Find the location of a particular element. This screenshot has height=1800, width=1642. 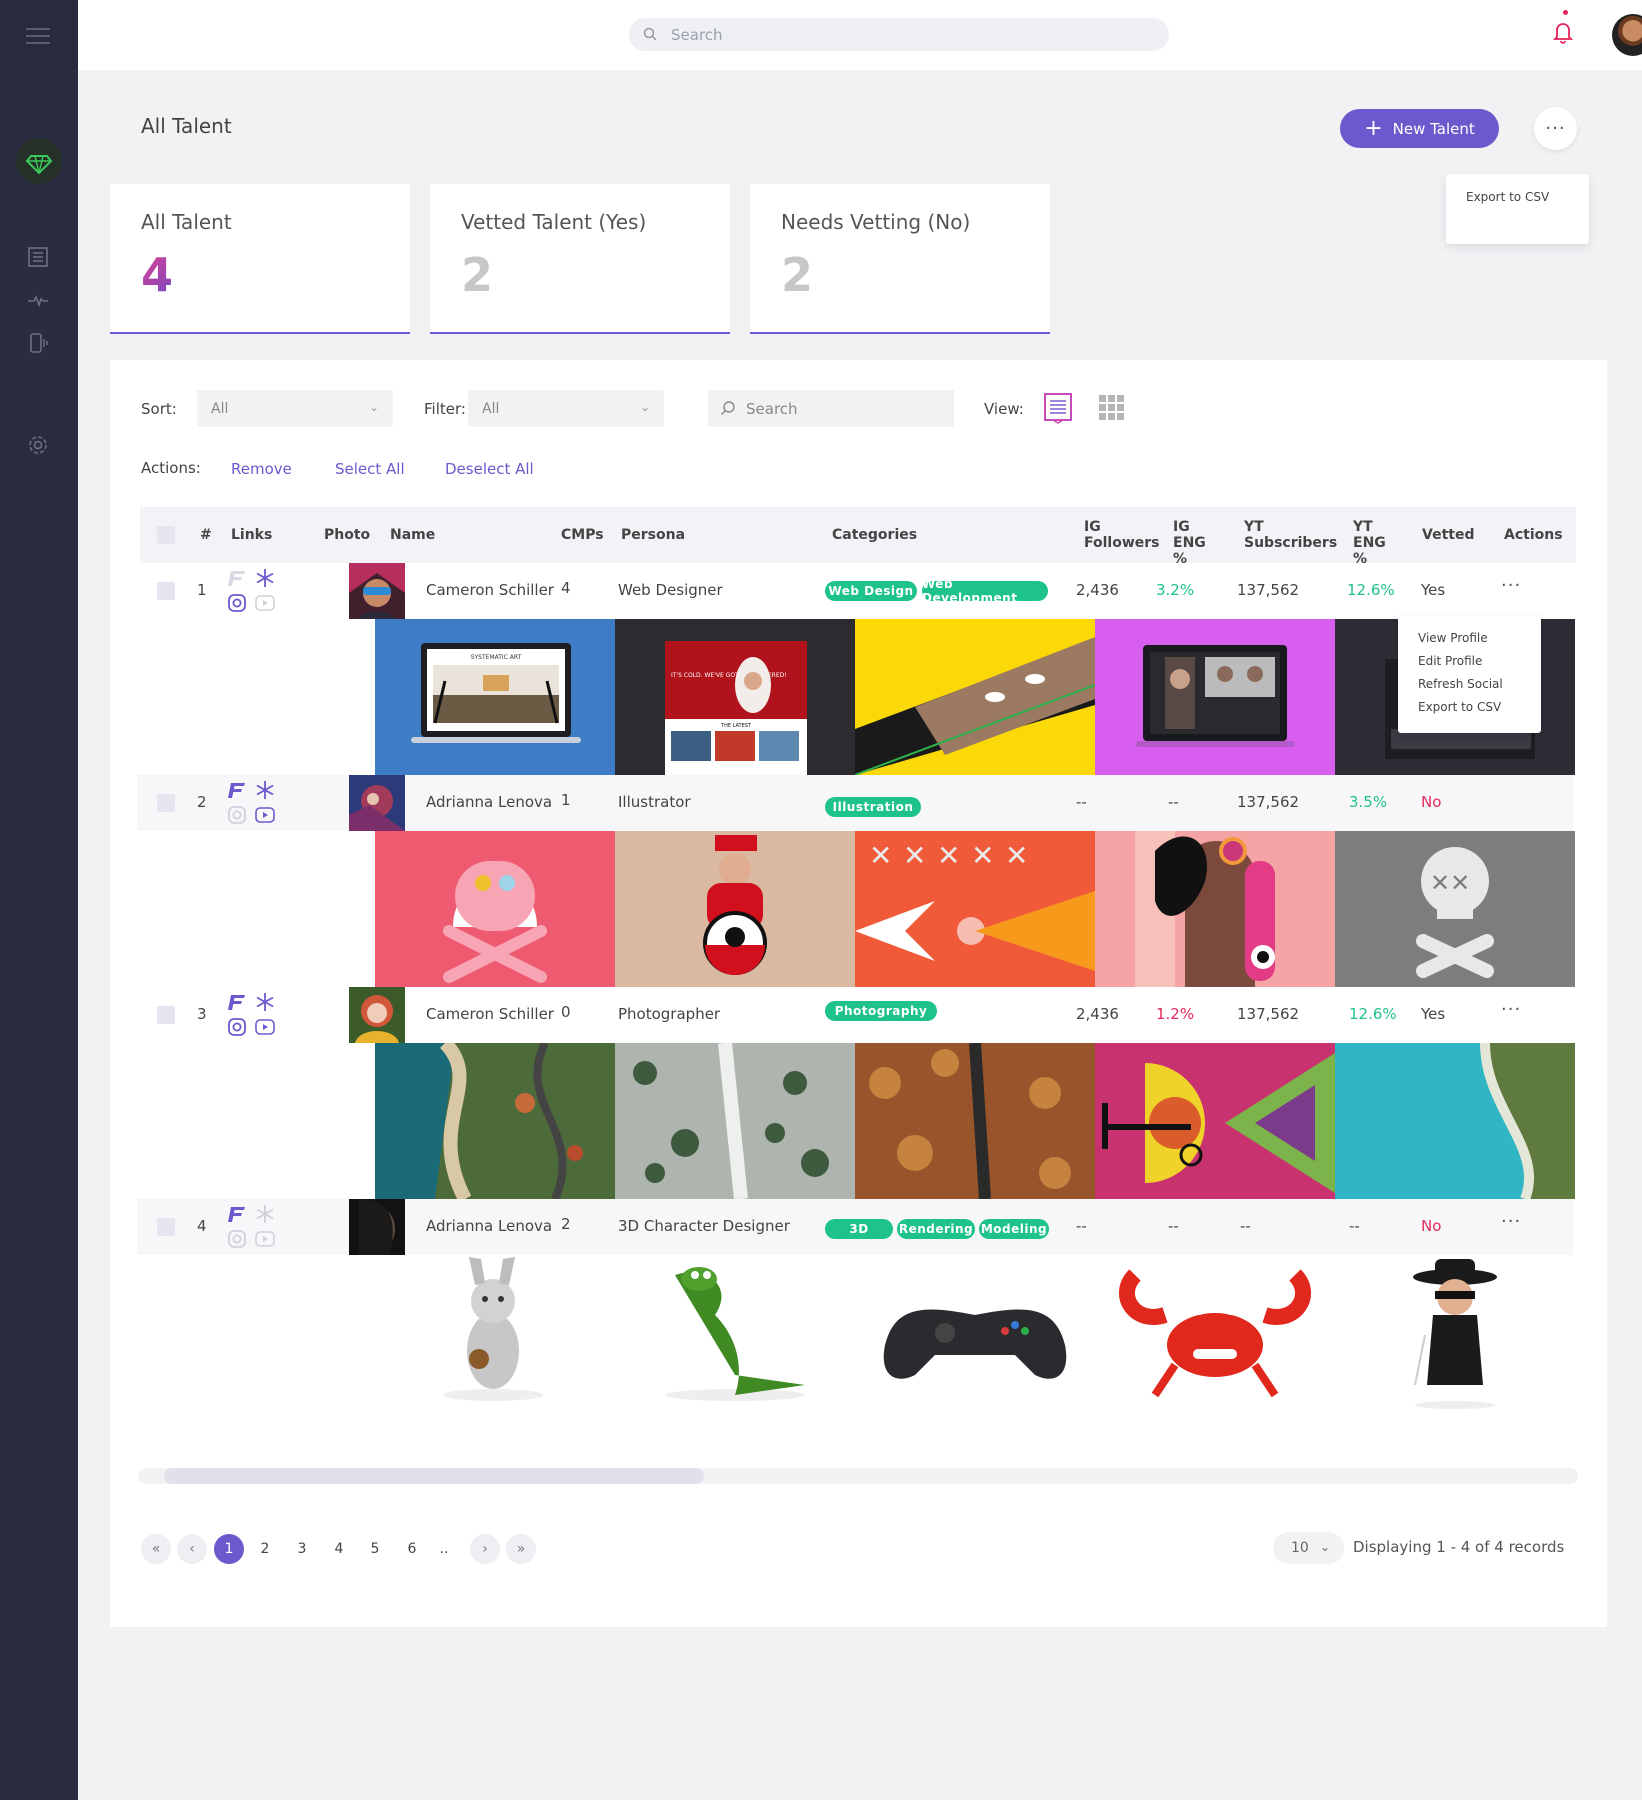

list-icon is located at coordinates (39, 258).